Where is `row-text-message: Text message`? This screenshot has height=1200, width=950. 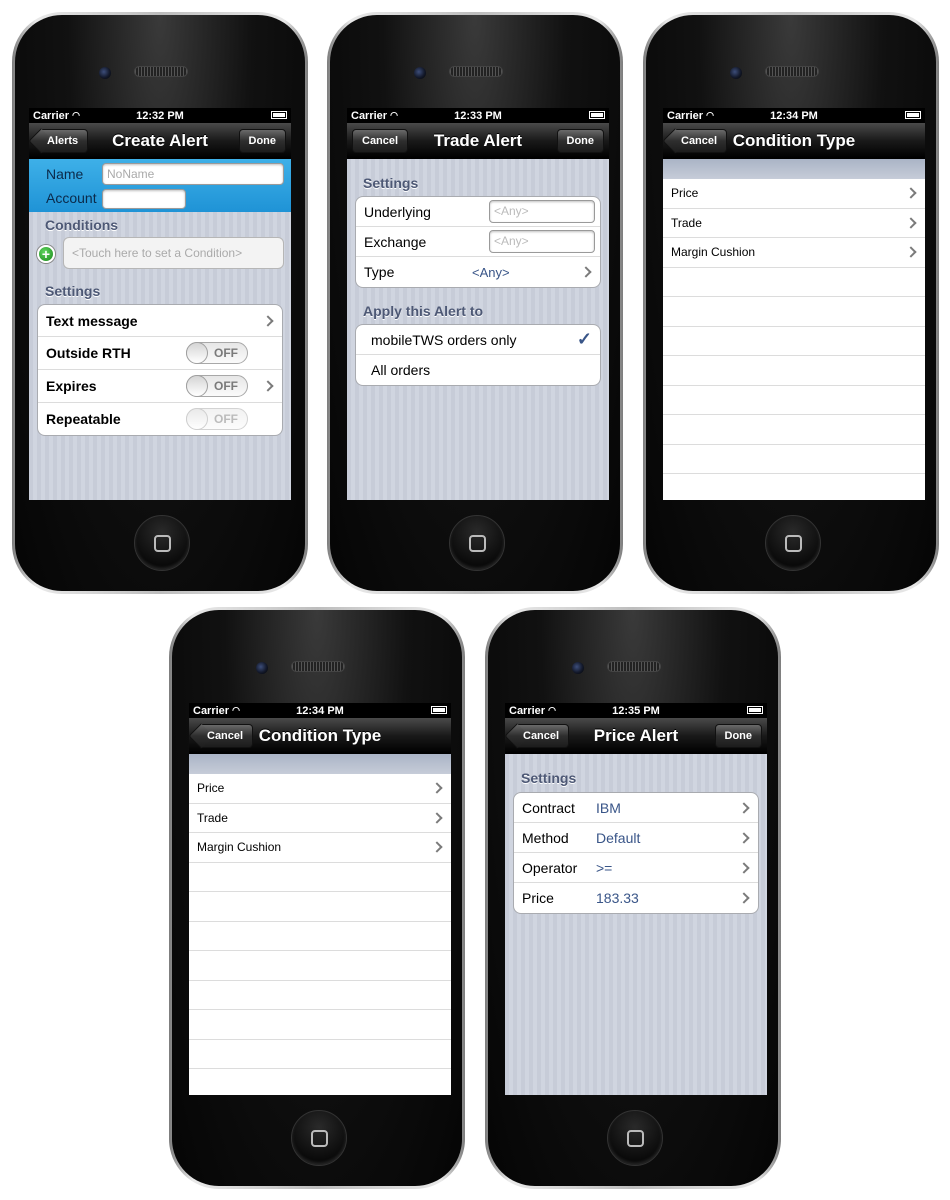
row-text-message: Text message is located at coordinates (160, 321).